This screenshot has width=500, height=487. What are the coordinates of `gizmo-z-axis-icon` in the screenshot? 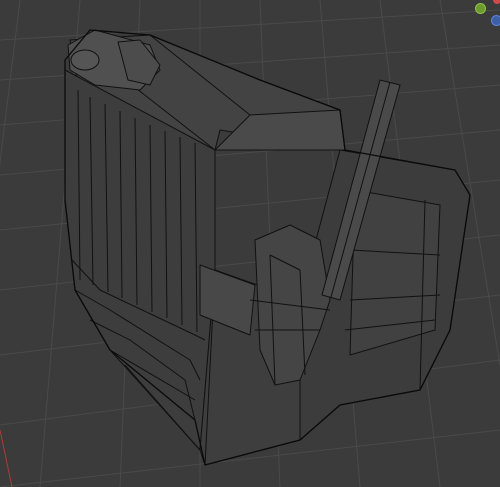 It's located at (495, 20).